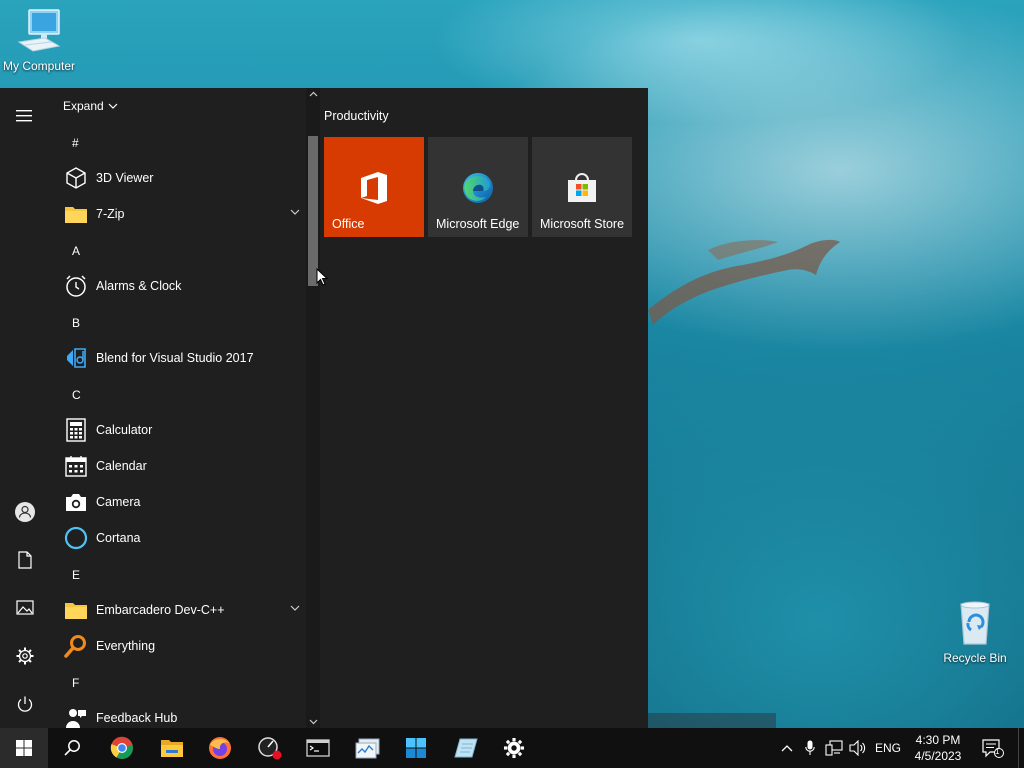 The width and height of the screenshot is (1024, 768). I want to click on taskbar-task-manager, so click(368, 748).